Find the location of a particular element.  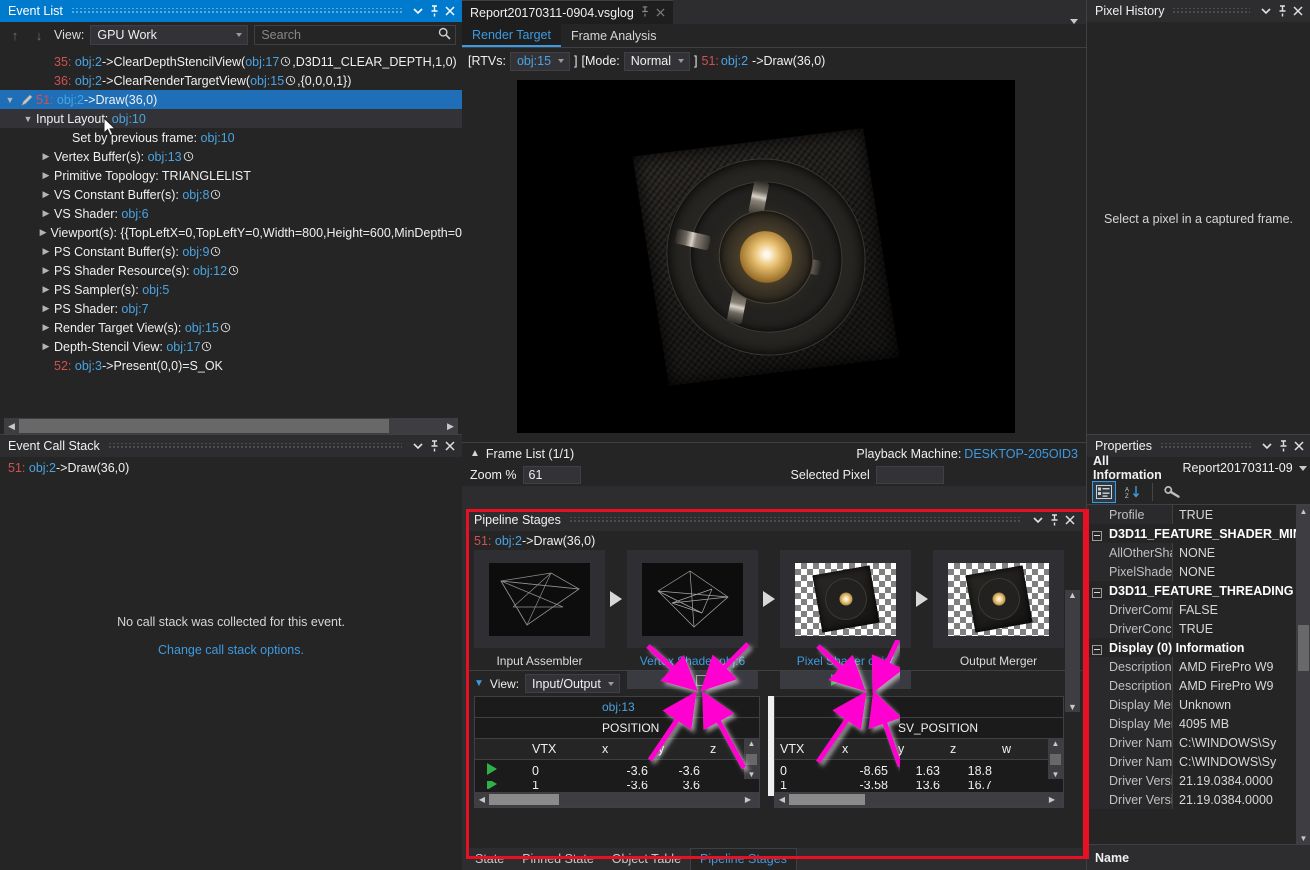

alphabetical-sort-icon: A Z is located at coordinates (1133, 492).